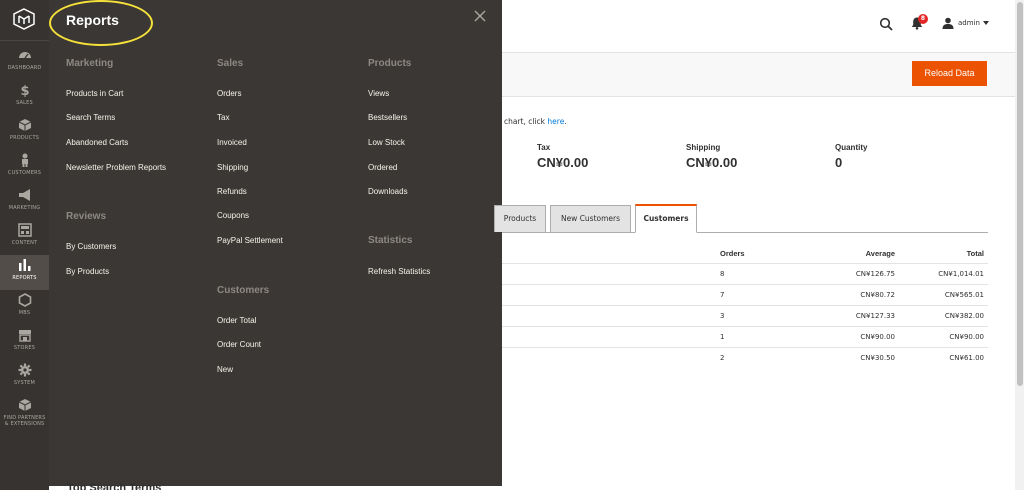 The height and width of the screenshot is (490, 1024). Describe the element at coordinates (225, 369) in the screenshot. I see `link-new: New` at that location.